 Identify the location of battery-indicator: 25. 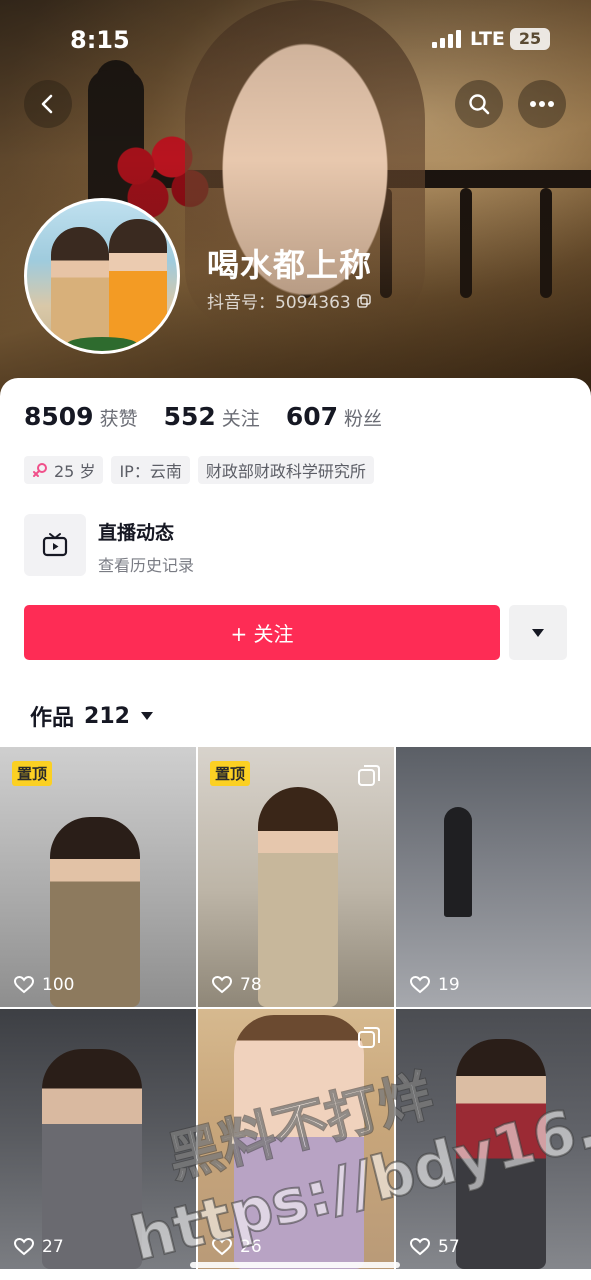
(530, 39).